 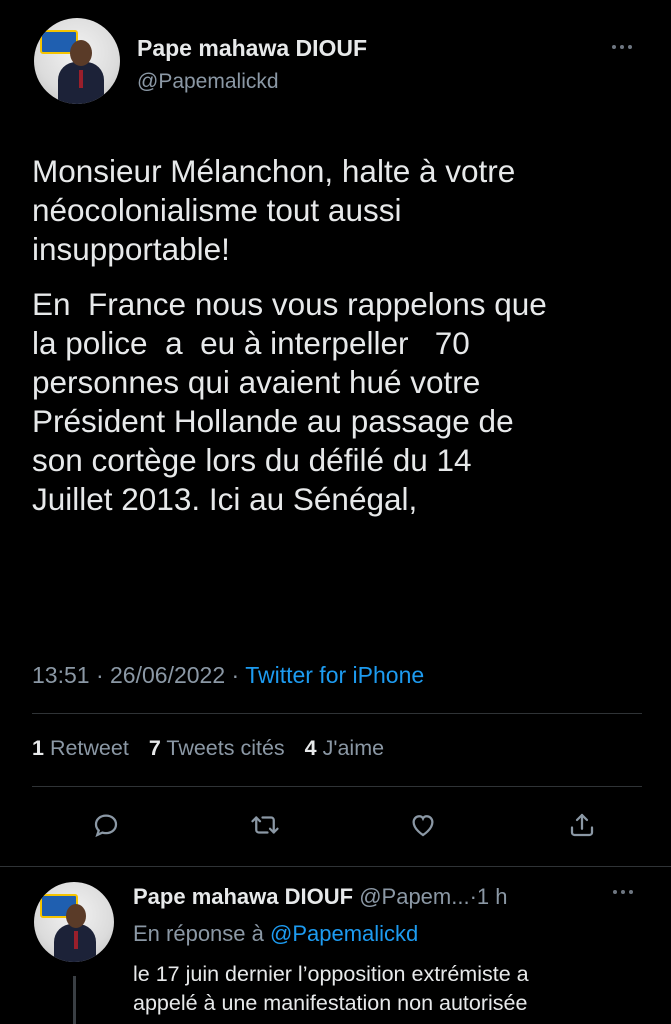 I want to click on reply-header: Pape mahawa DIOUF @Papem...·1 h, so click(x=320, y=897).